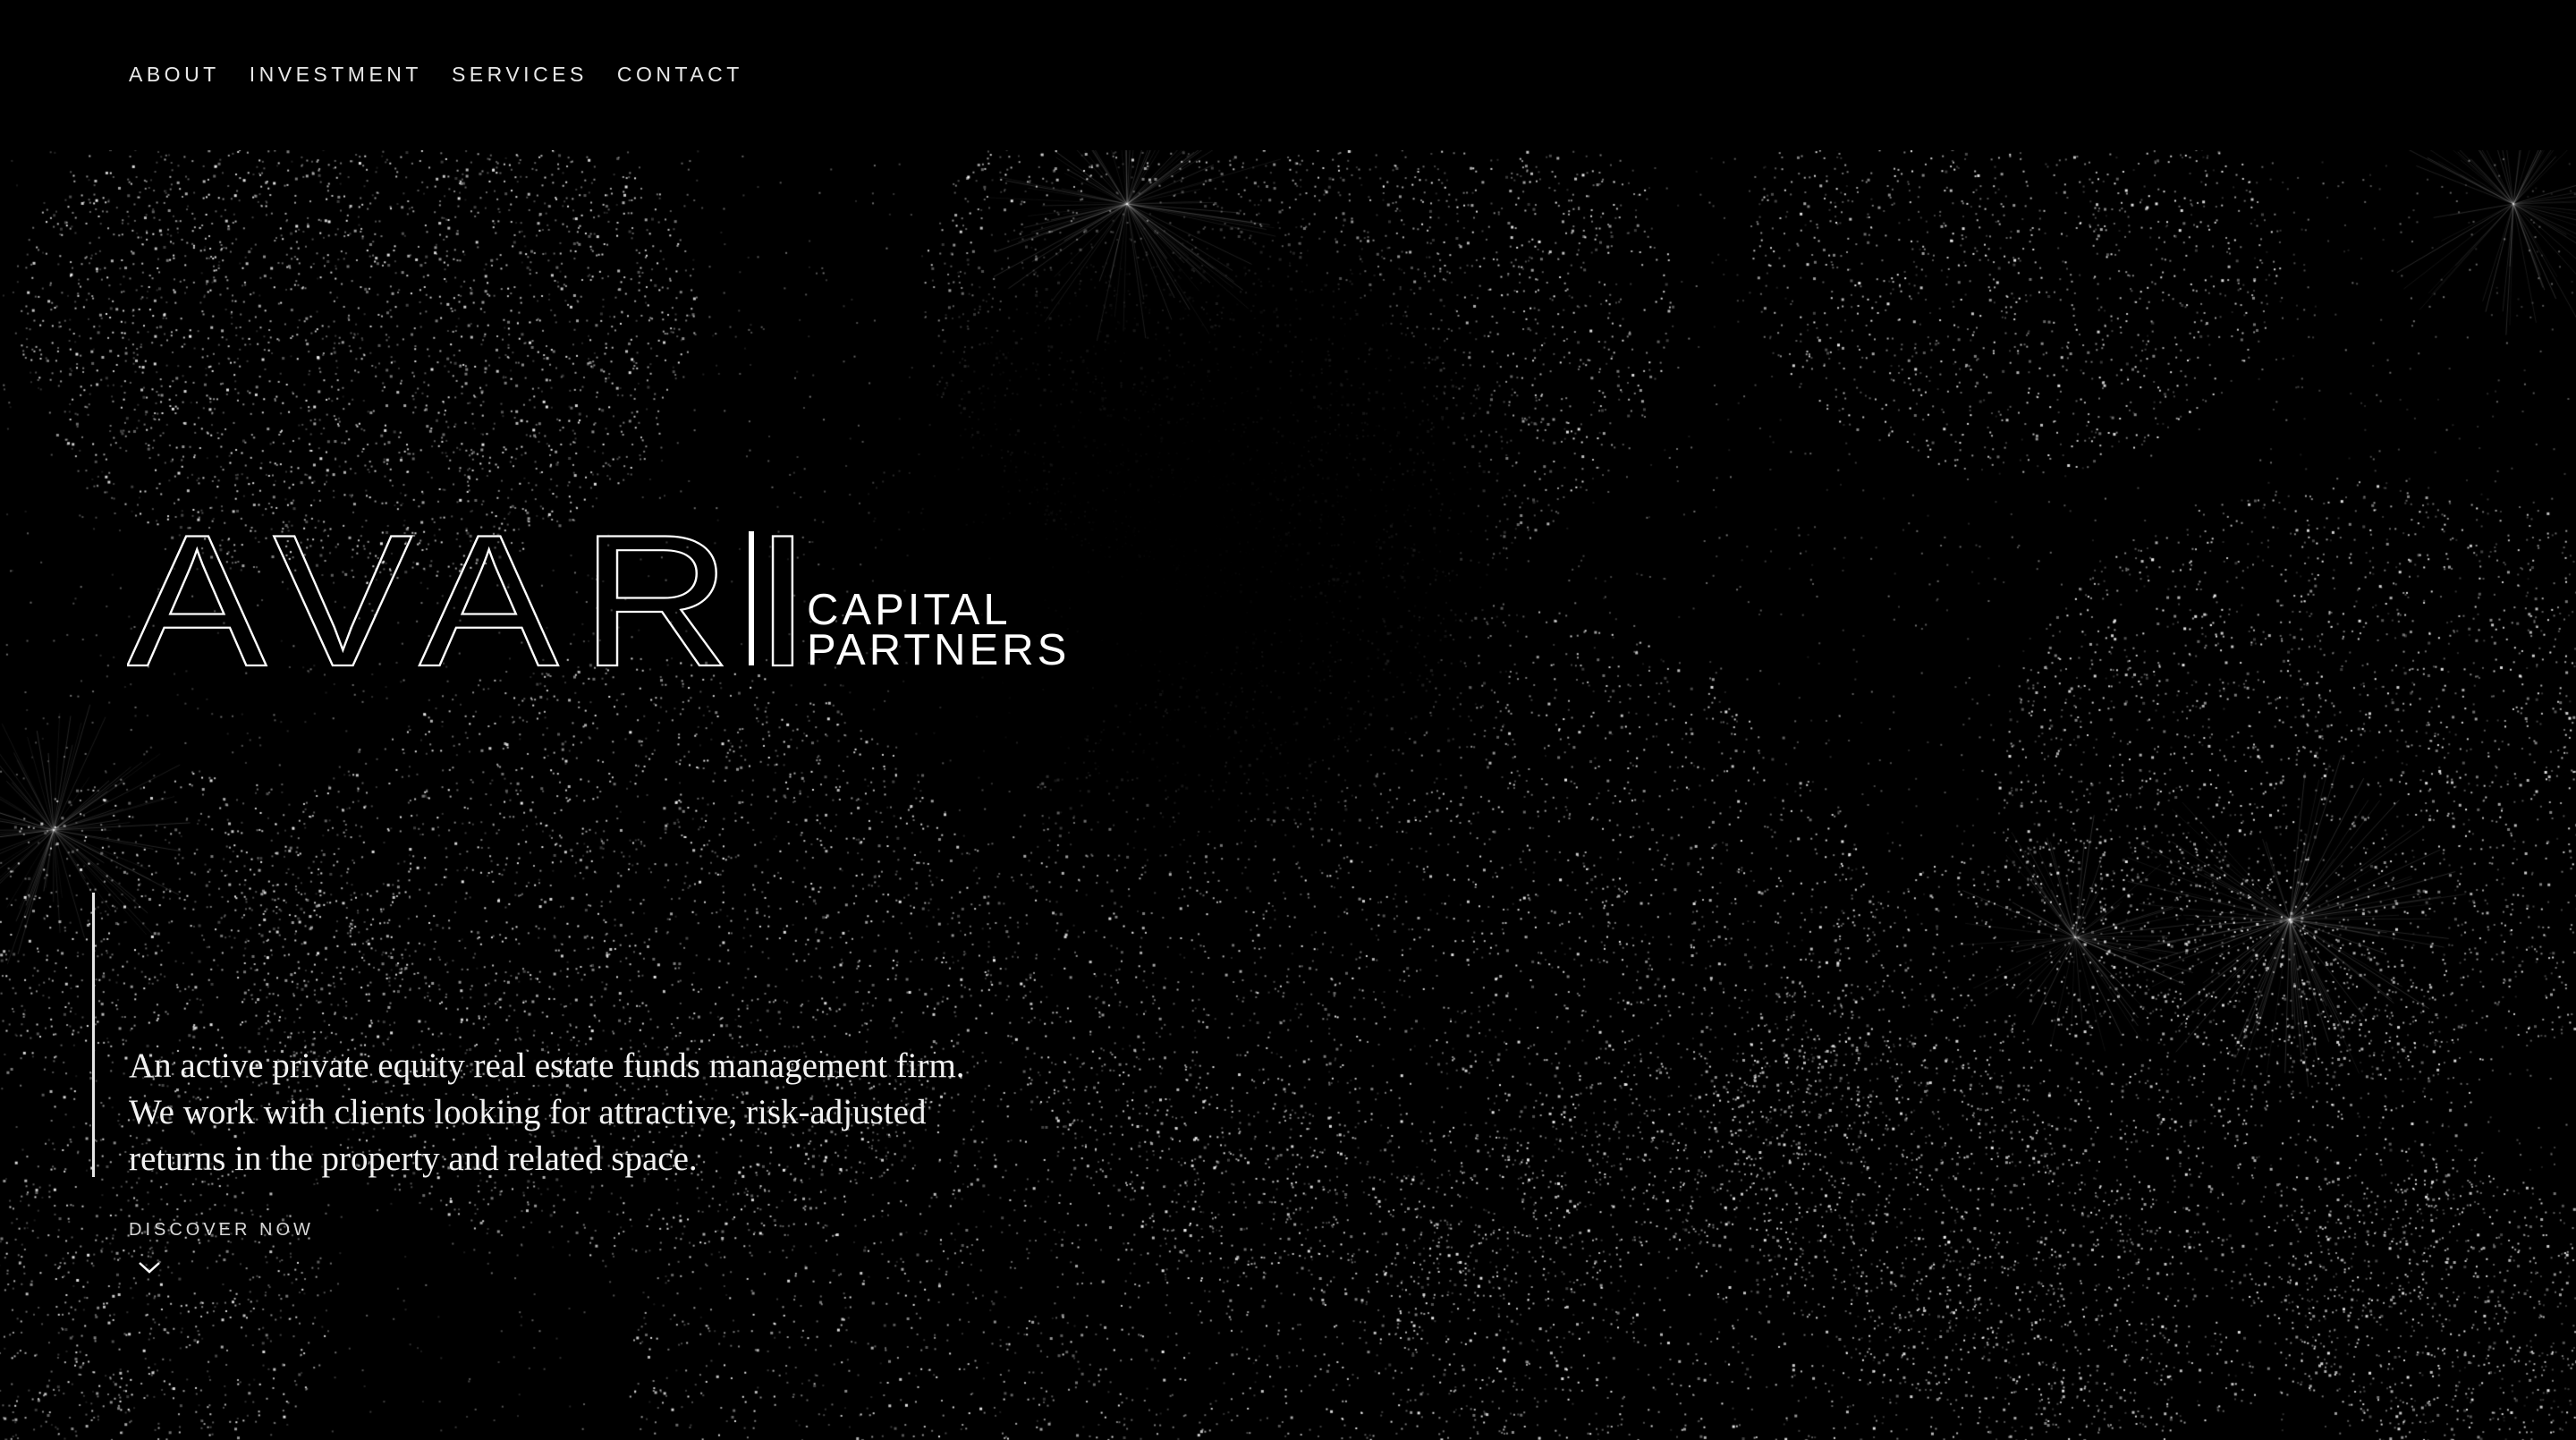  I want to click on chevron-down-icon, so click(149, 1267).